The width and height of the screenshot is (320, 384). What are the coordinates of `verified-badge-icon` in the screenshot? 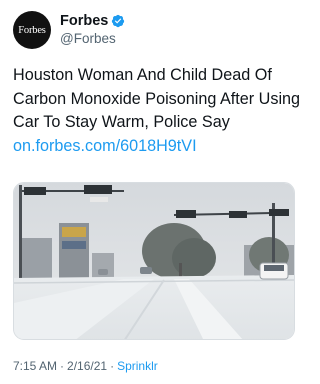 It's located at (118, 21).